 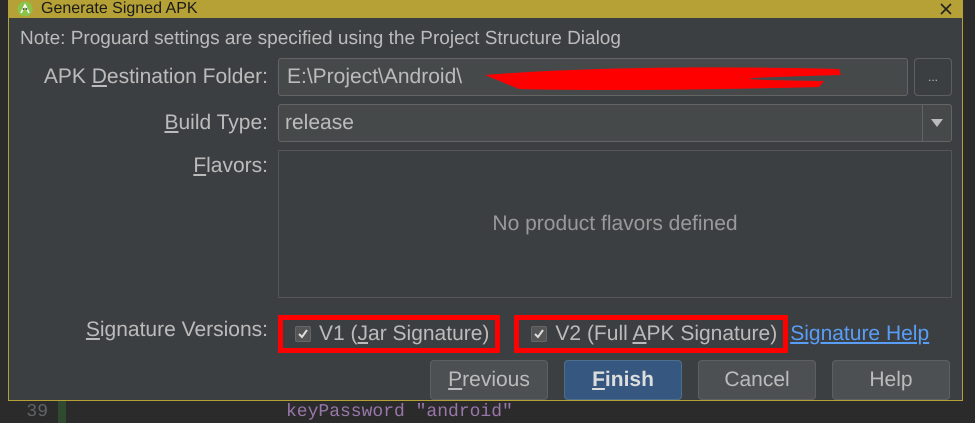 What do you see at coordinates (176, 330) in the screenshot?
I see `field-label: Signature Versions:` at bounding box center [176, 330].